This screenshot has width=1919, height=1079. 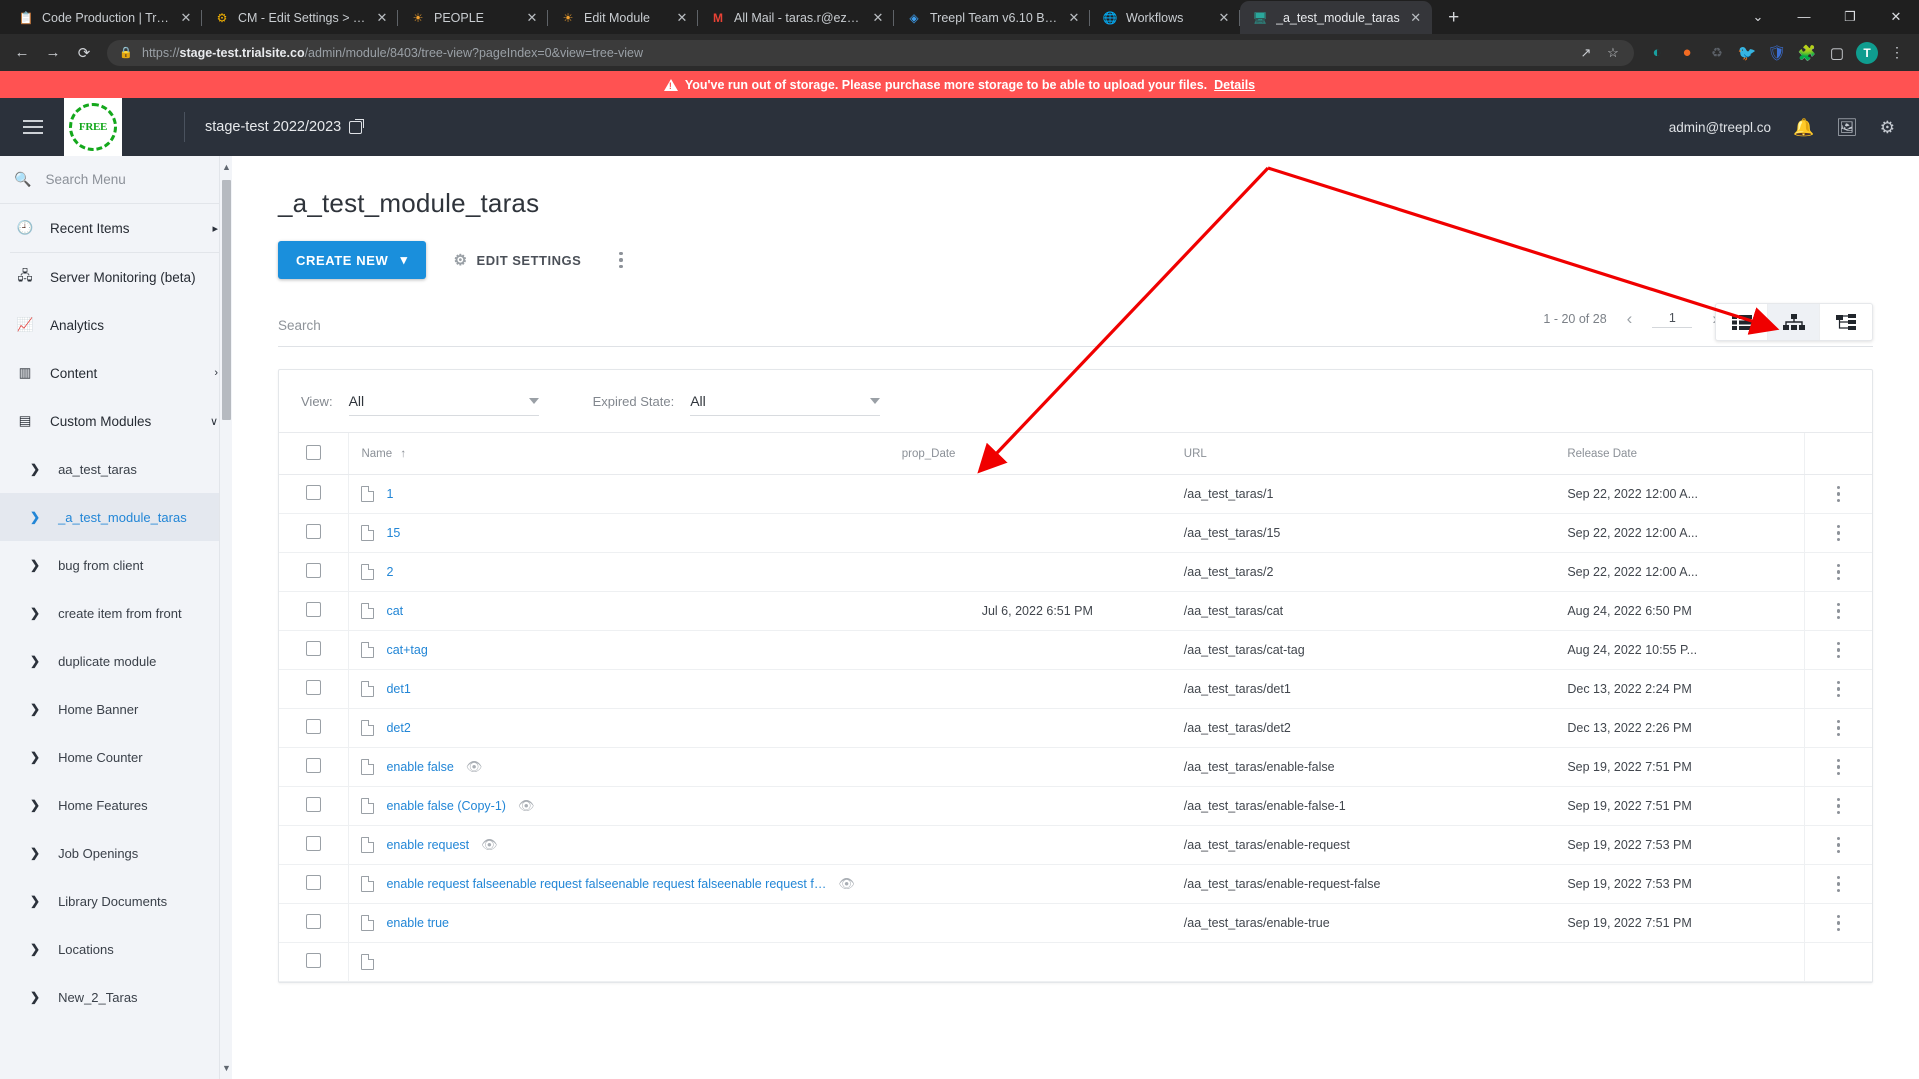 What do you see at coordinates (1717, 53) in the screenshot?
I see `recycle-icon: ♻` at bounding box center [1717, 53].